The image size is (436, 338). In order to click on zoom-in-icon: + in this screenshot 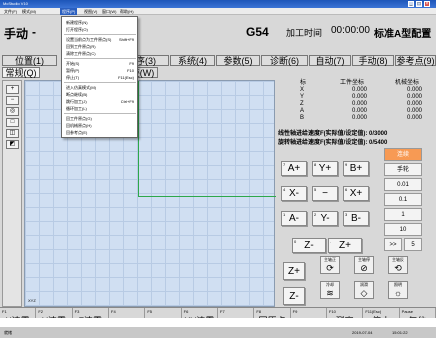, I will do `click(12, 89)`.